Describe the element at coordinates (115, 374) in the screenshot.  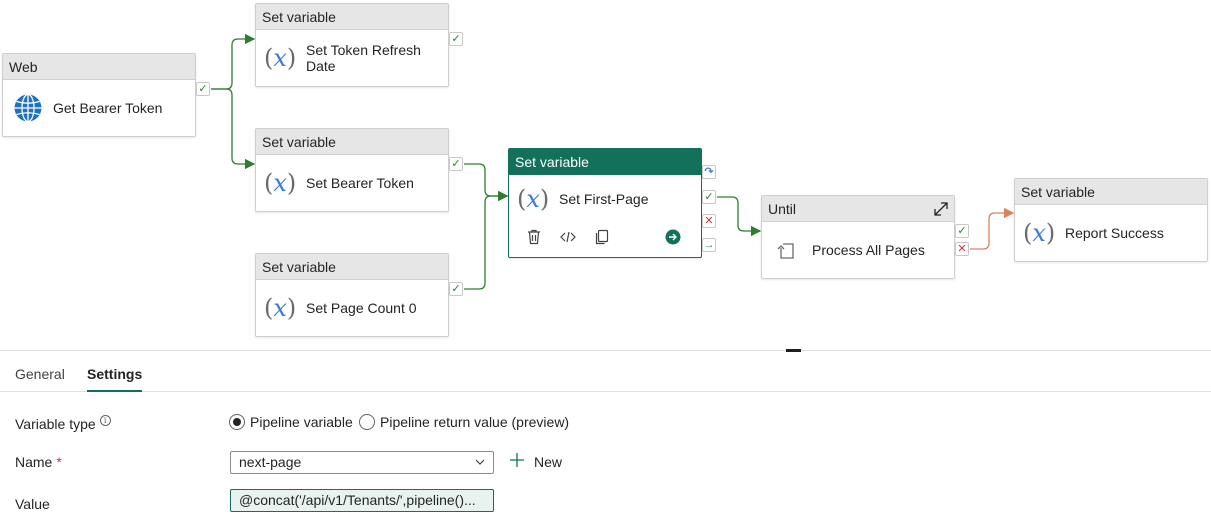
I see `tab-settings: Settings` at that location.